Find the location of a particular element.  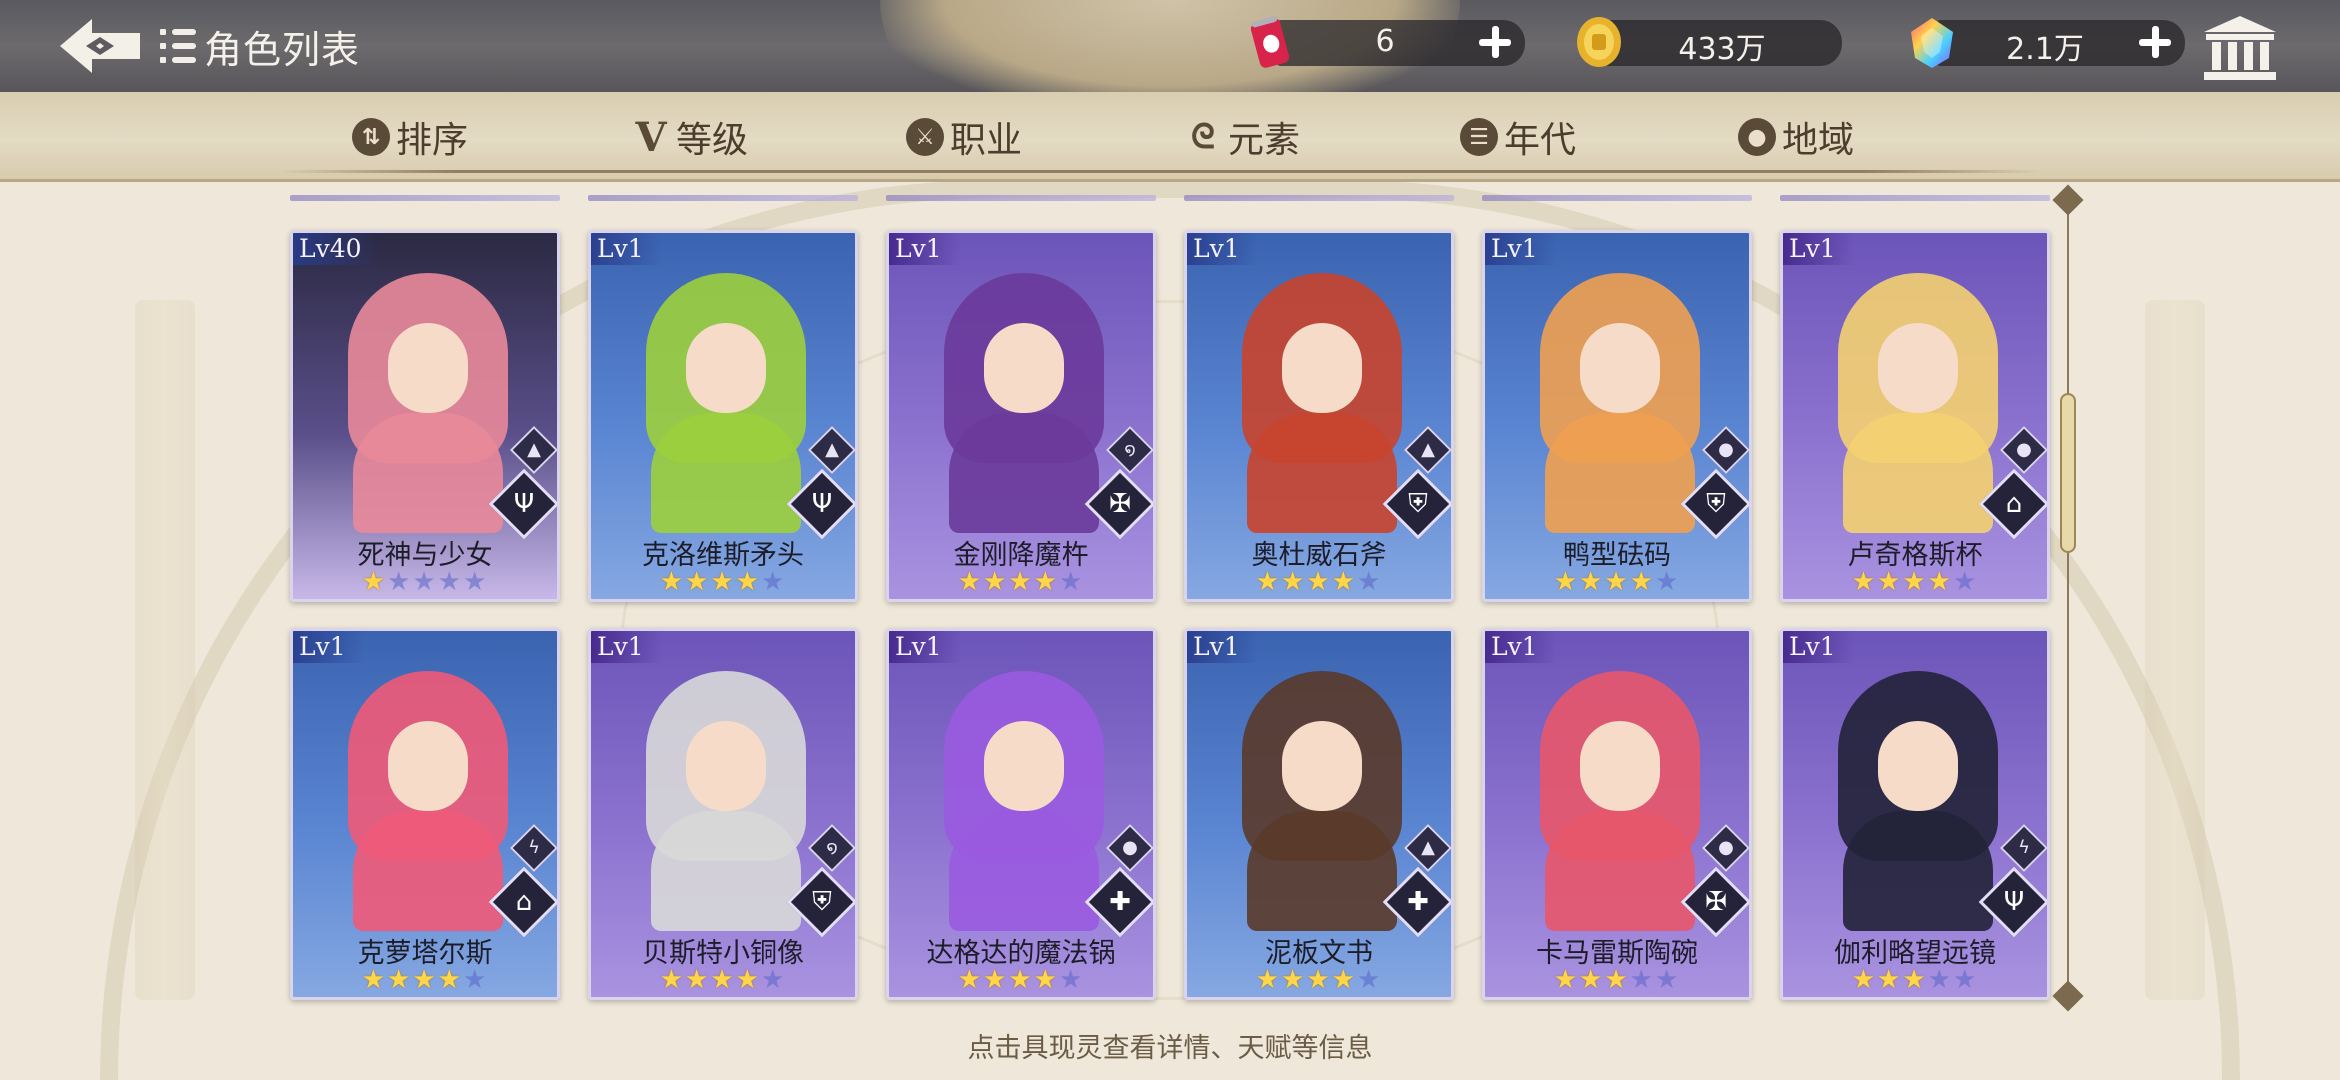

character-card: Lv1 ໑ ⛨ 贝斯特小铜像 ★★★★★ is located at coordinates (723, 814).